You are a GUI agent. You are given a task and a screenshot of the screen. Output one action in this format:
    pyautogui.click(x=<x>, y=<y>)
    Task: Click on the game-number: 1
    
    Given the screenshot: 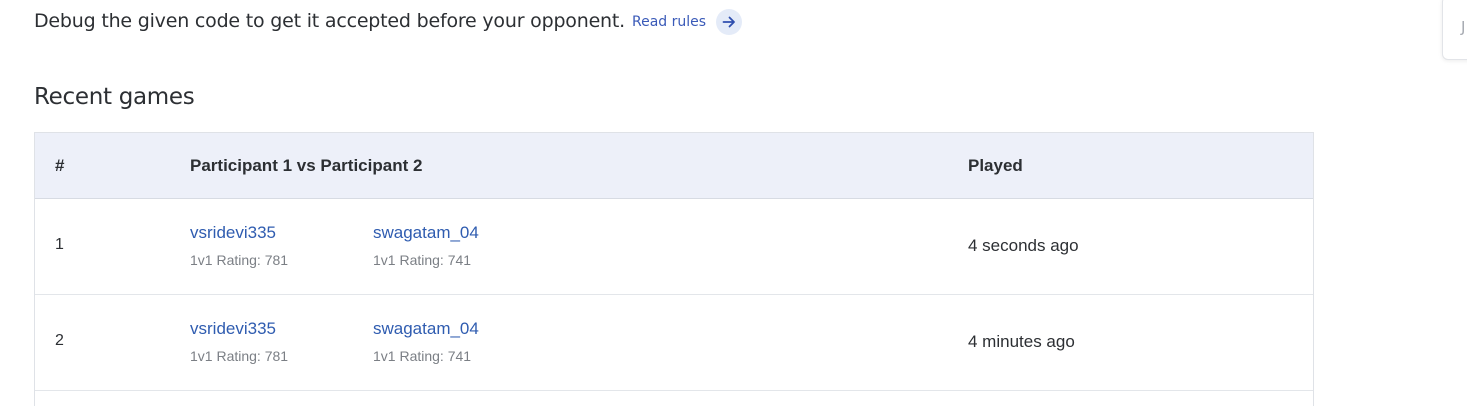 What is the action you would take?
    pyautogui.click(x=59, y=244)
    